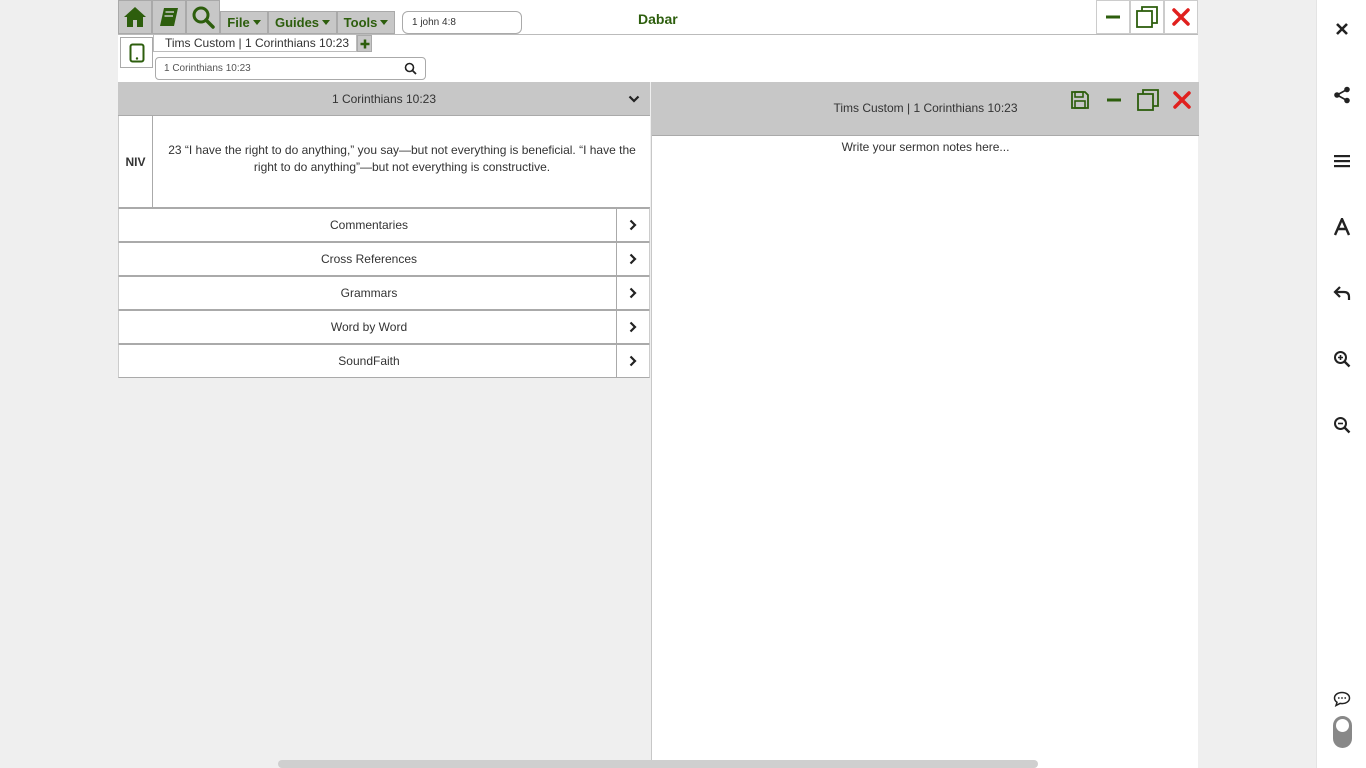 This screenshot has height=768, width=1366. Describe the element at coordinates (658, 58) in the screenshot. I see `tab-bar: Tims Custom | 1 Corinthians 10:23` at that location.